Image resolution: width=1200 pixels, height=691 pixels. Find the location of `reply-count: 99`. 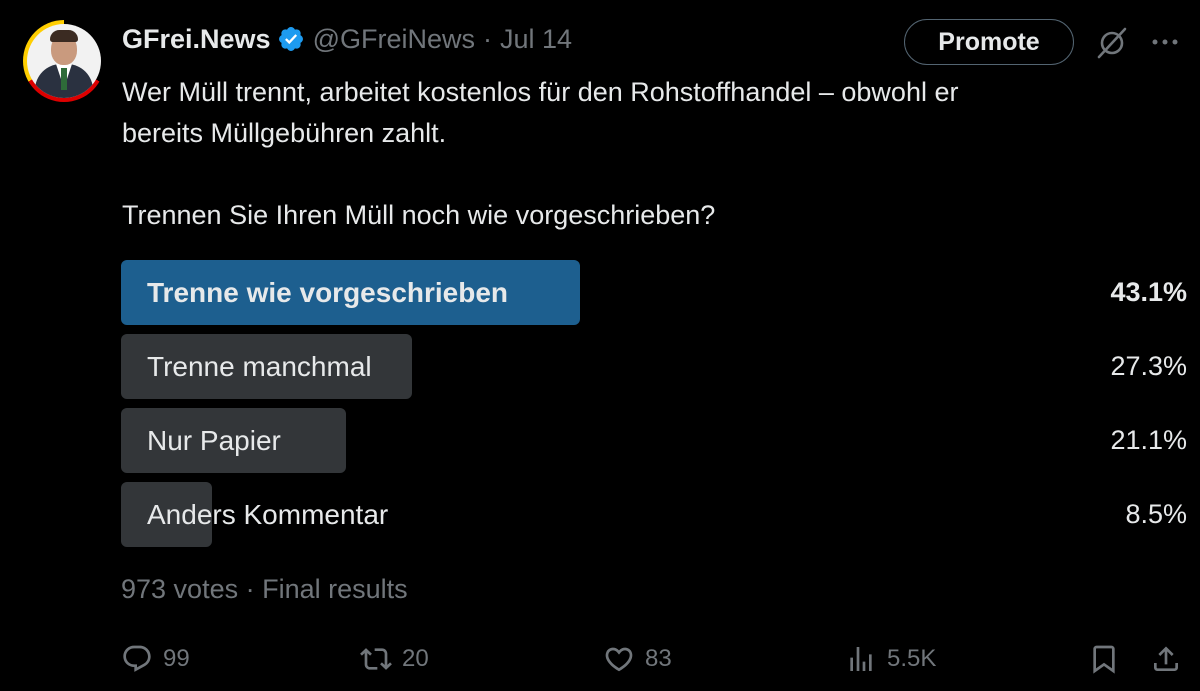

reply-count: 99 is located at coordinates (176, 658).